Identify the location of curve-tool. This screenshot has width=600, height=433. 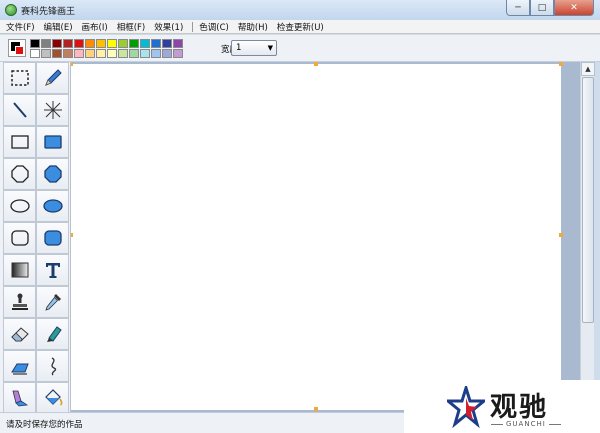
(52, 366).